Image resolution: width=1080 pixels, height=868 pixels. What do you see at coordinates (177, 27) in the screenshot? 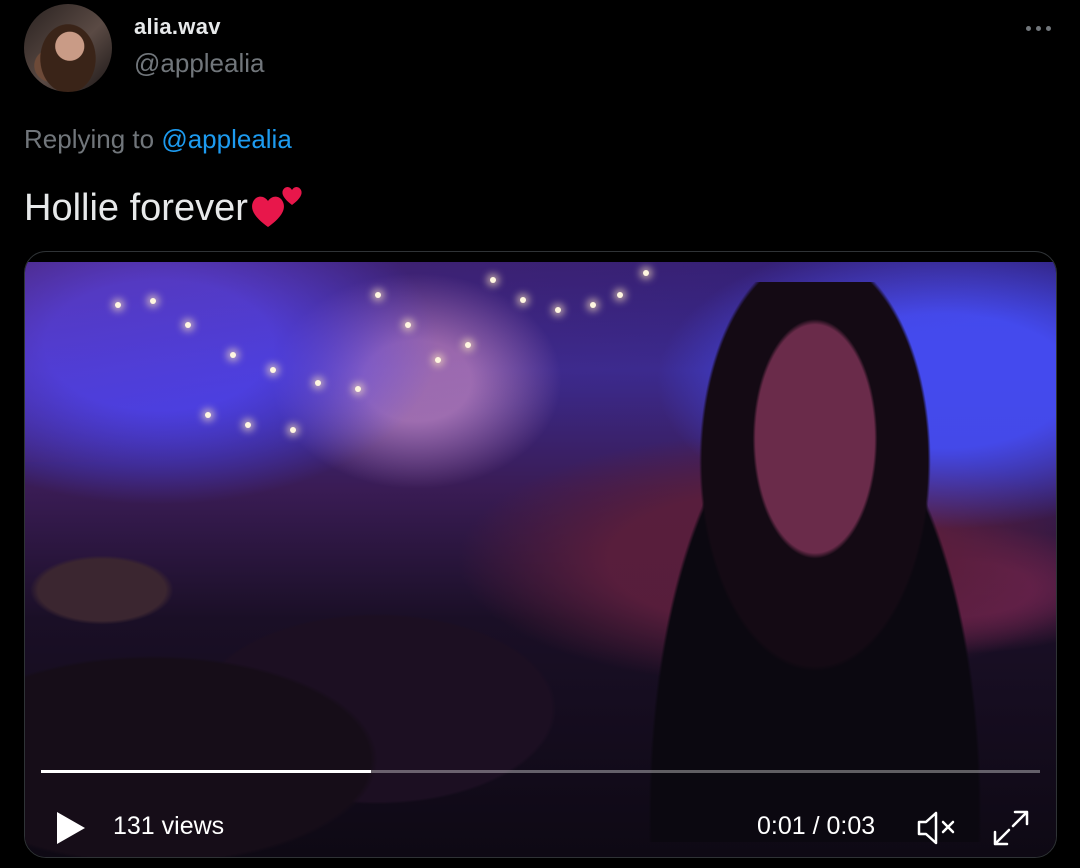
I see `author-display-name: alia.wav` at bounding box center [177, 27].